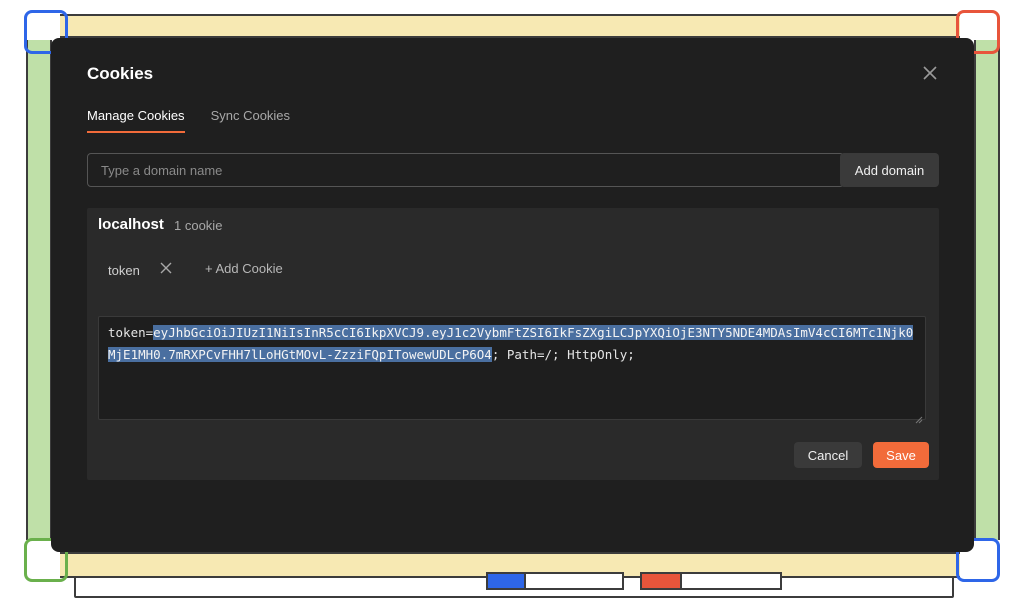  I want to click on add-domain-button: Add domain, so click(889, 170).